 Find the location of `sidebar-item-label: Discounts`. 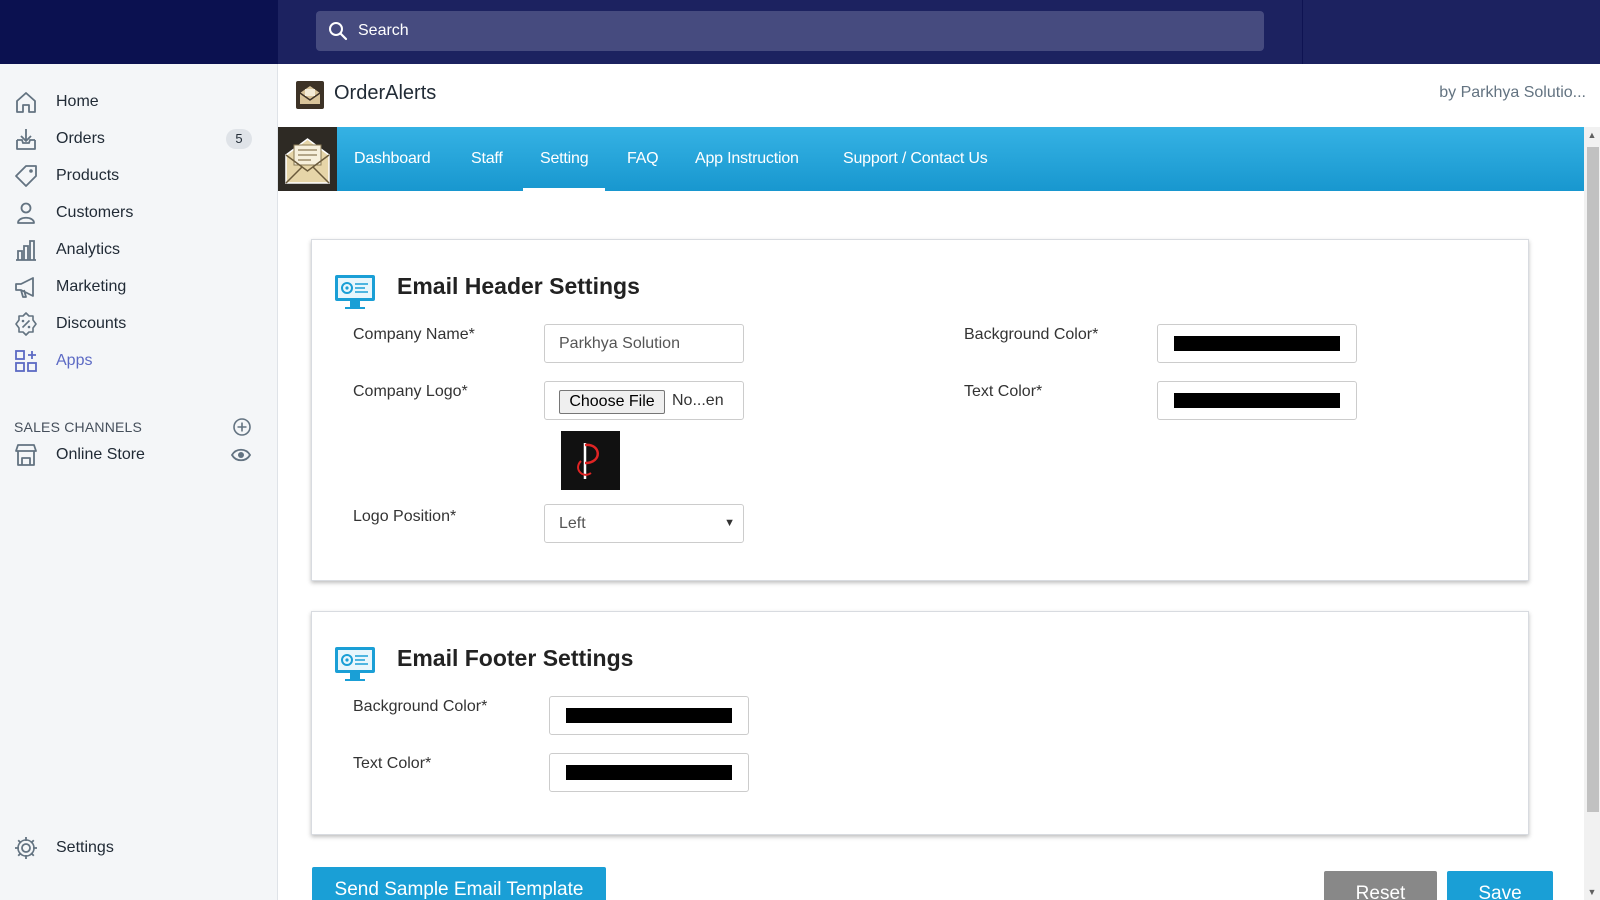

sidebar-item-label: Discounts is located at coordinates (91, 323).